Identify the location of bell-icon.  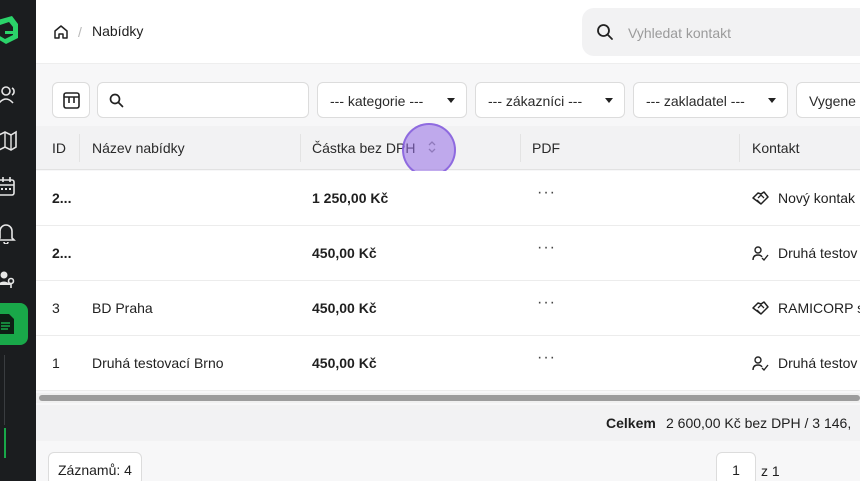
(9, 233).